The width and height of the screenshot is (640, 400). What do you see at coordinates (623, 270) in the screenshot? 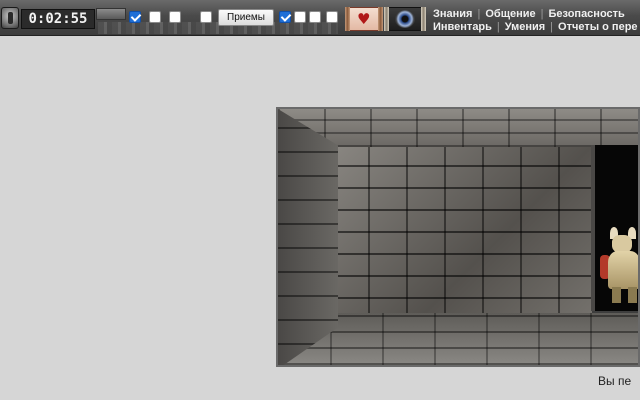
I see `monster-body` at bounding box center [623, 270].